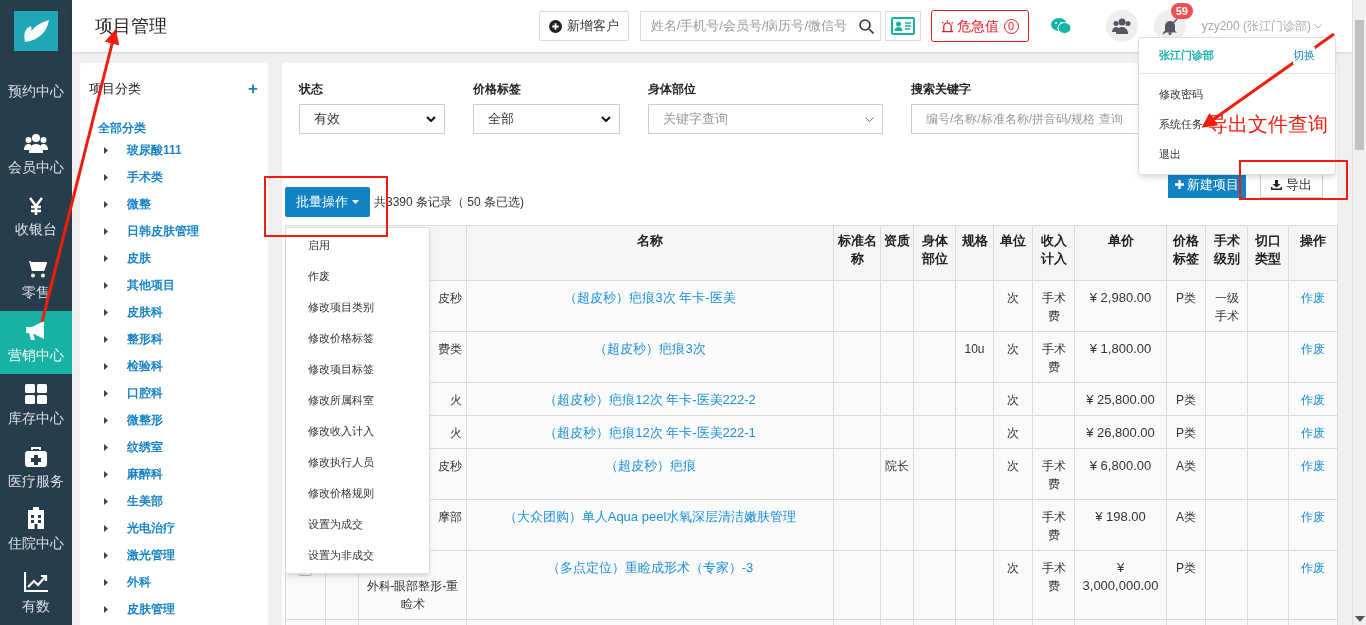 The width and height of the screenshot is (1366, 625). I want to click on menu-item: 设置为非成交, so click(341, 555).